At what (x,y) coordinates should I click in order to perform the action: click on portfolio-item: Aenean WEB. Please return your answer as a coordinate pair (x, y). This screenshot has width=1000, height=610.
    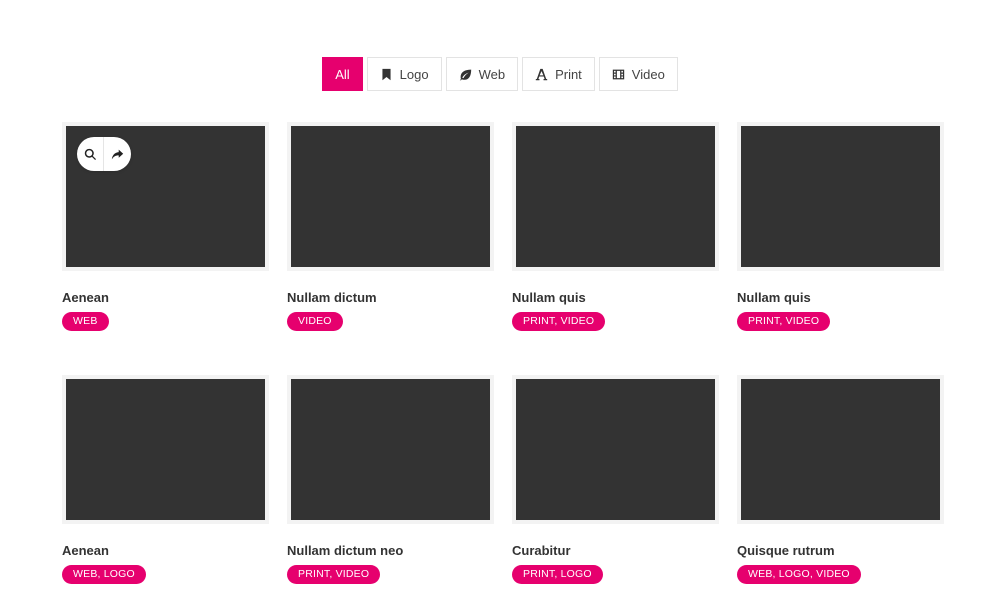
    Looking at the image, I should click on (165, 226).